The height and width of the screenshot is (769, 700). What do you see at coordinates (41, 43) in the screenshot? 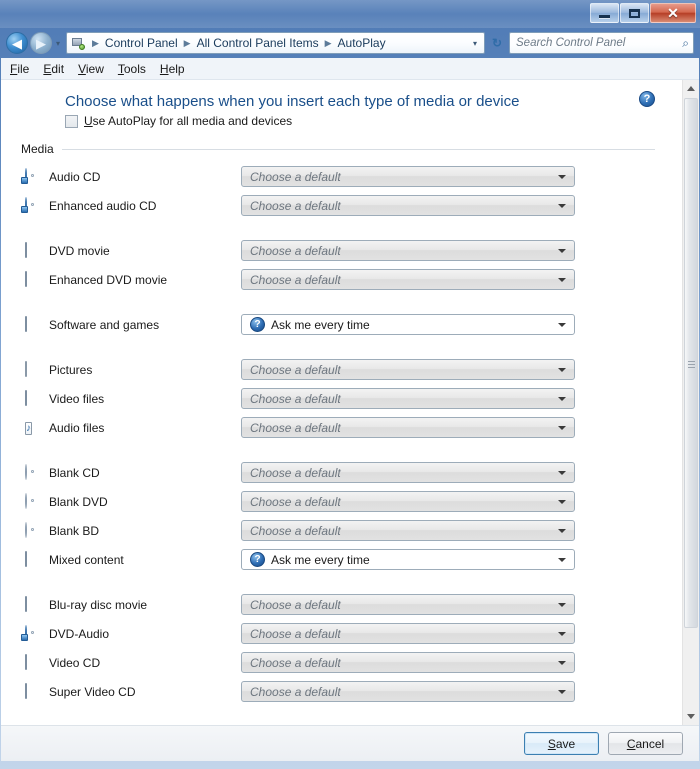
I see `forward-button: ▶` at bounding box center [41, 43].